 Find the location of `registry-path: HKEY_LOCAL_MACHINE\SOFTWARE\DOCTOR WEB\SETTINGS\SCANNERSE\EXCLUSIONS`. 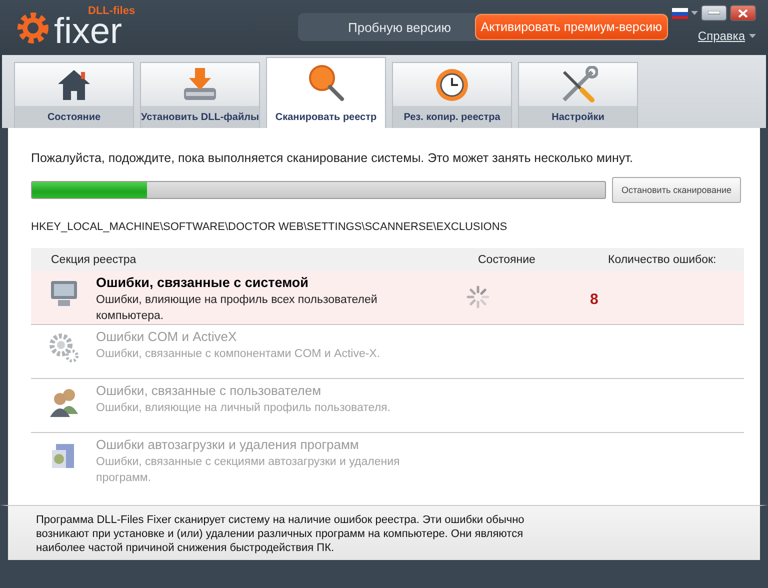

registry-path: HKEY_LOCAL_MACHINE\SOFTWARE\DOCTOR WEB\SETTINGS\SCANNERSE\EXCLUSIONS is located at coordinates (269, 227).